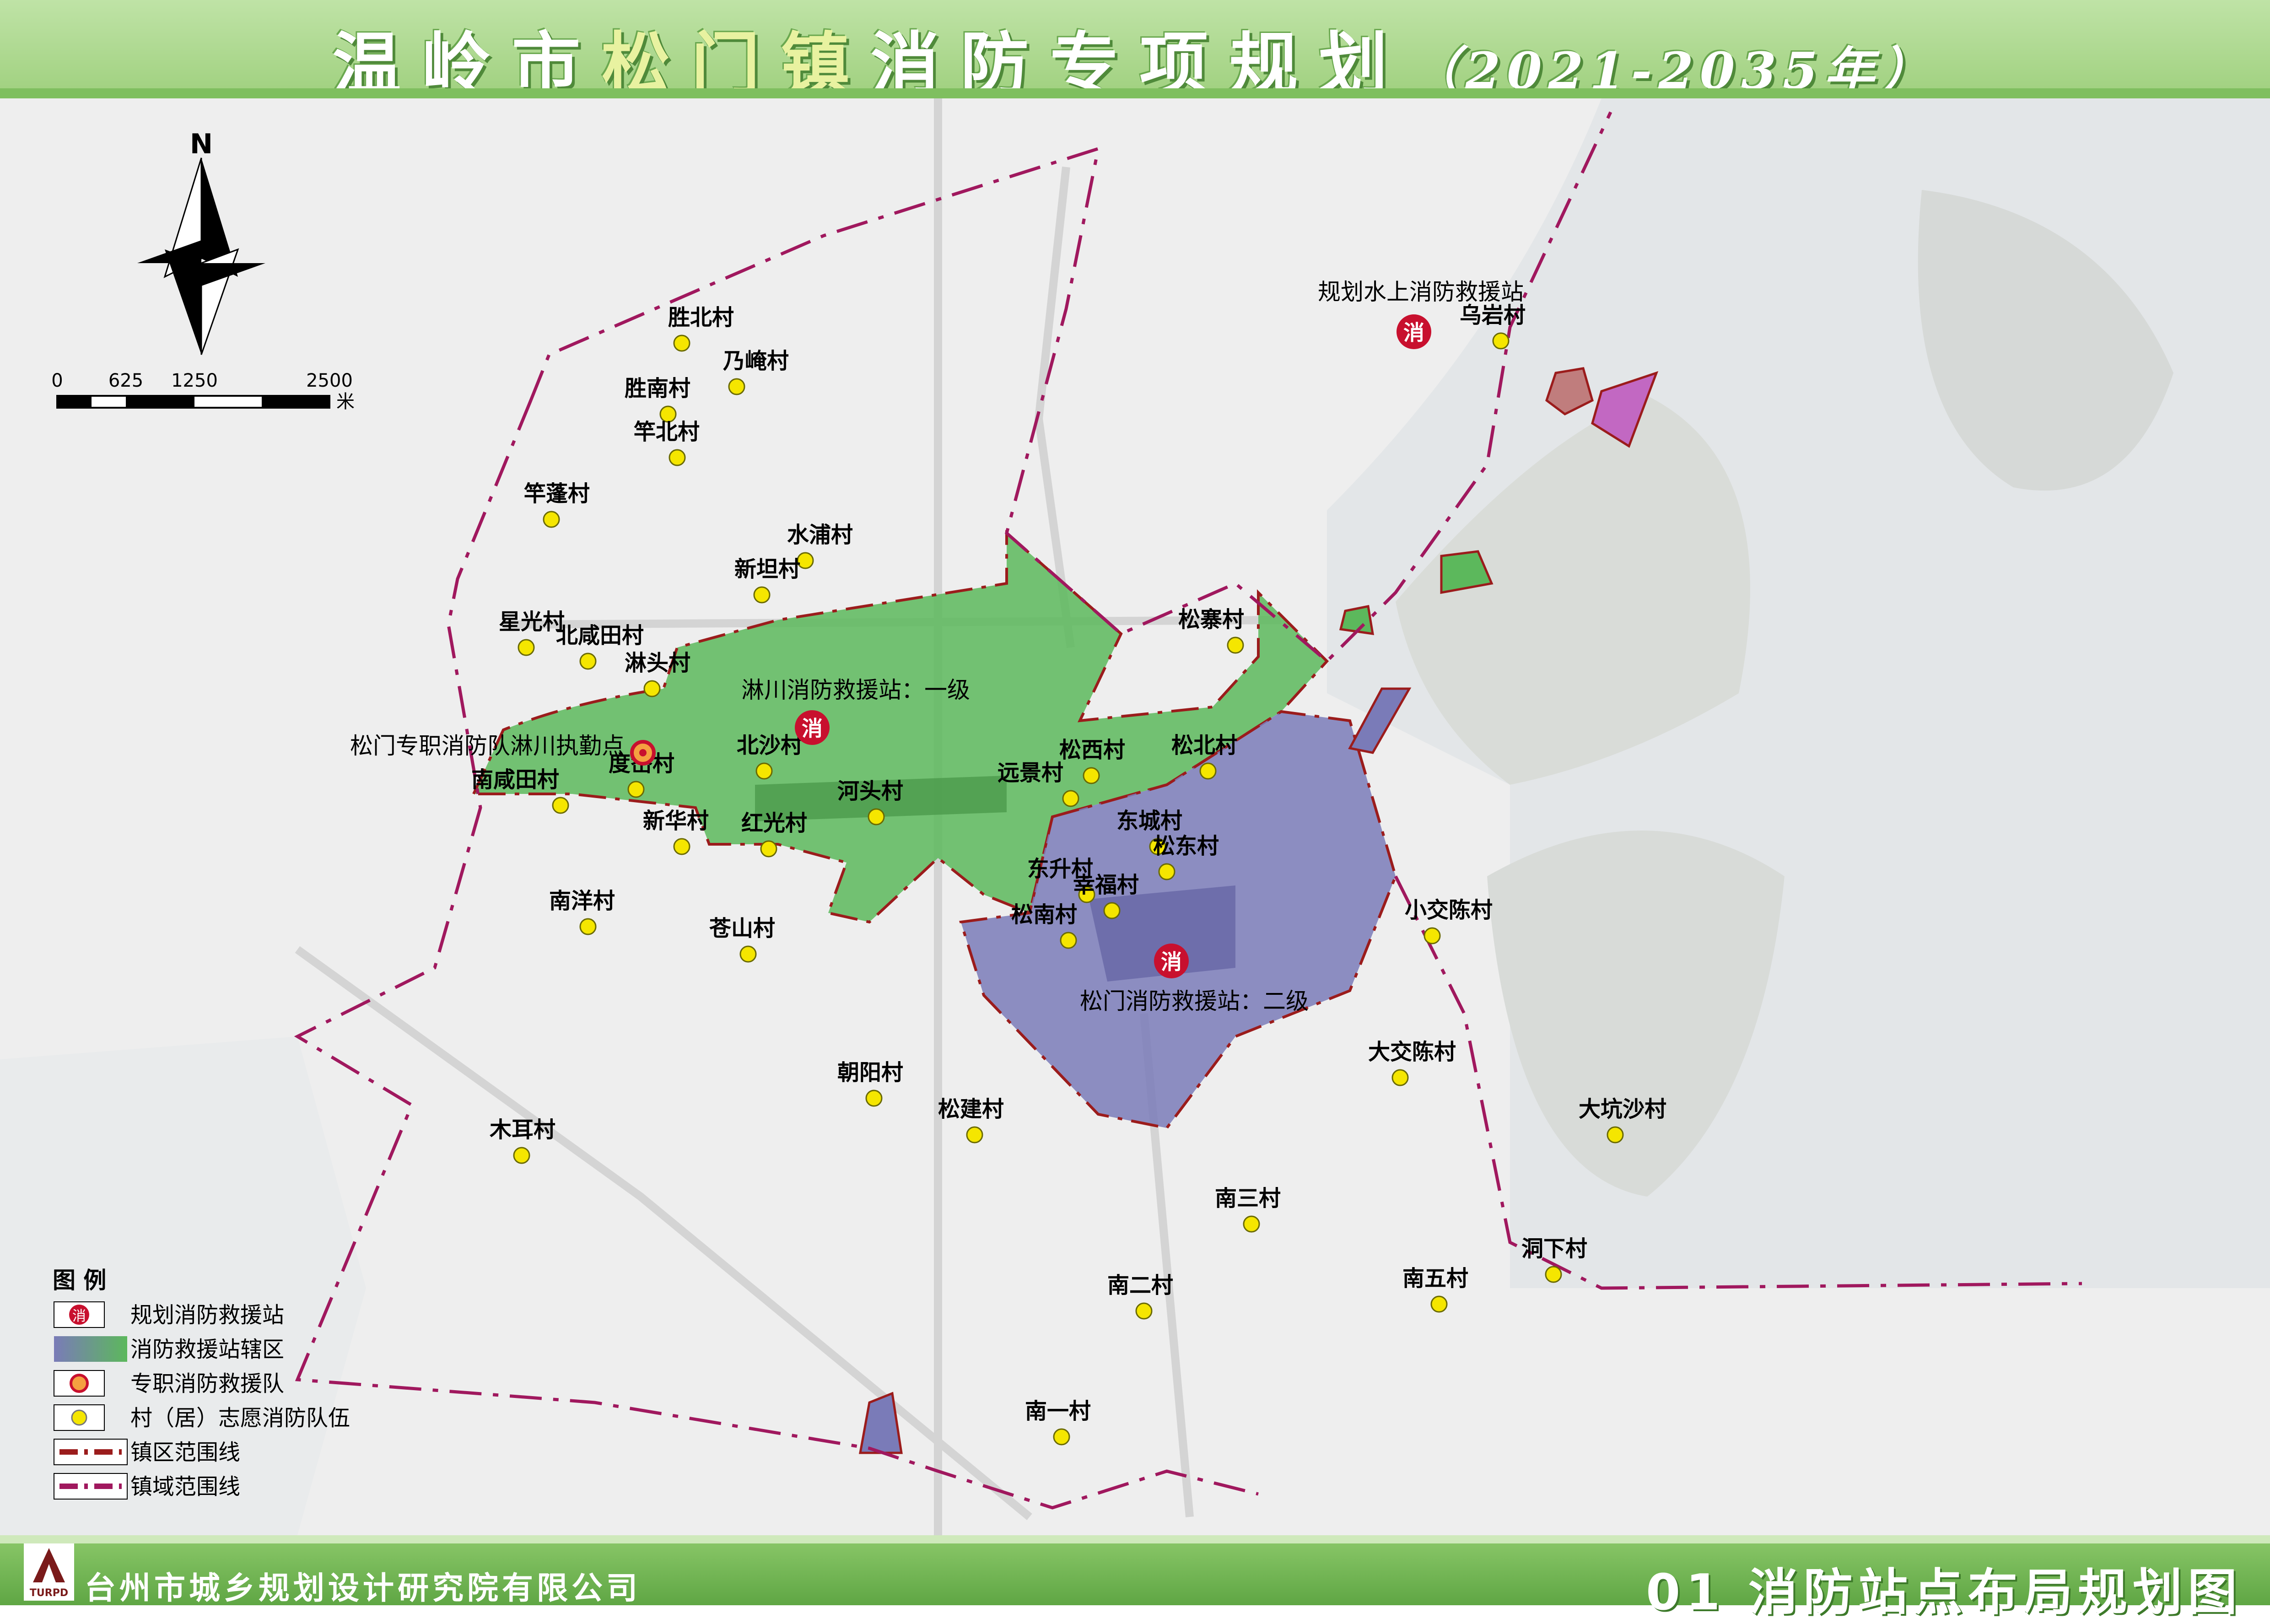 The height and width of the screenshot is (1624, 2270). I want to click on station-label: 松门消防救援站：二级, so click(1194, 1001).